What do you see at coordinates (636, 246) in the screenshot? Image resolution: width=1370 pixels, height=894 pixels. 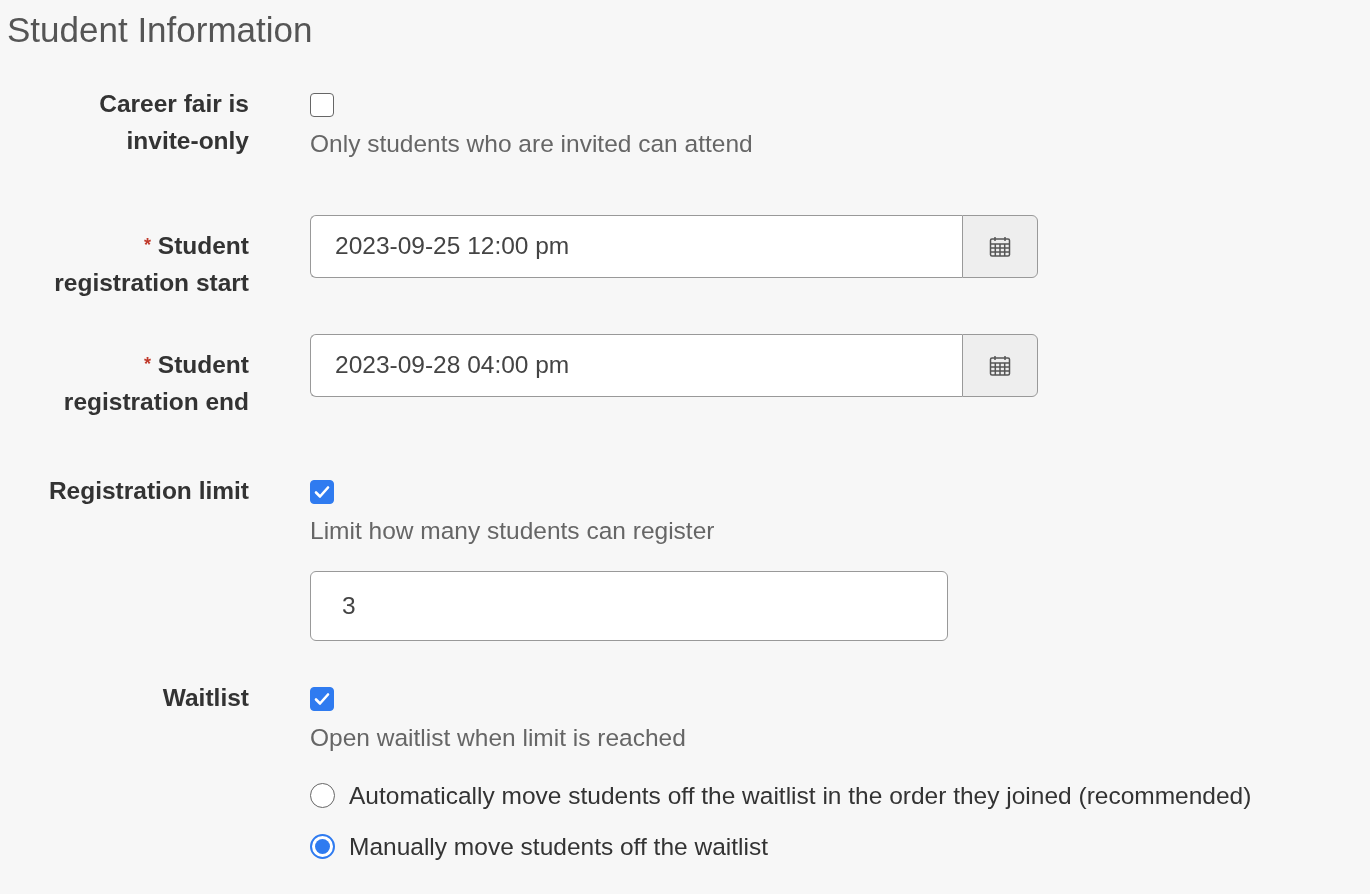 I see `date-time-field: 2023-09-25 12:00 pm` at bounding box center [636, 246].